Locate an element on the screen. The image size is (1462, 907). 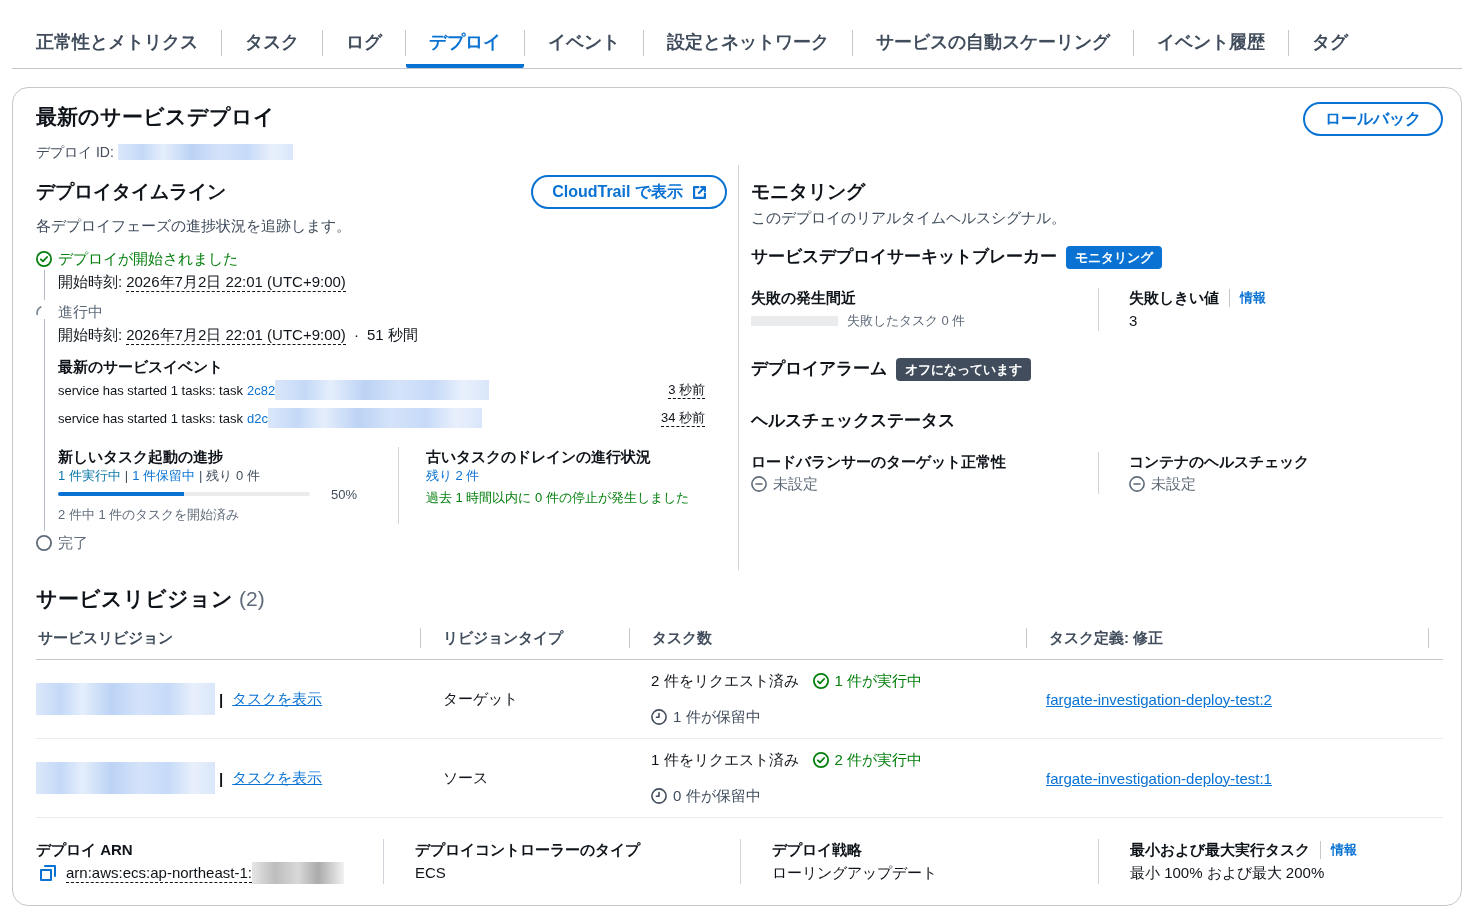
section-title: ヘルスチェックステータス is located at coordinates (853, 421).